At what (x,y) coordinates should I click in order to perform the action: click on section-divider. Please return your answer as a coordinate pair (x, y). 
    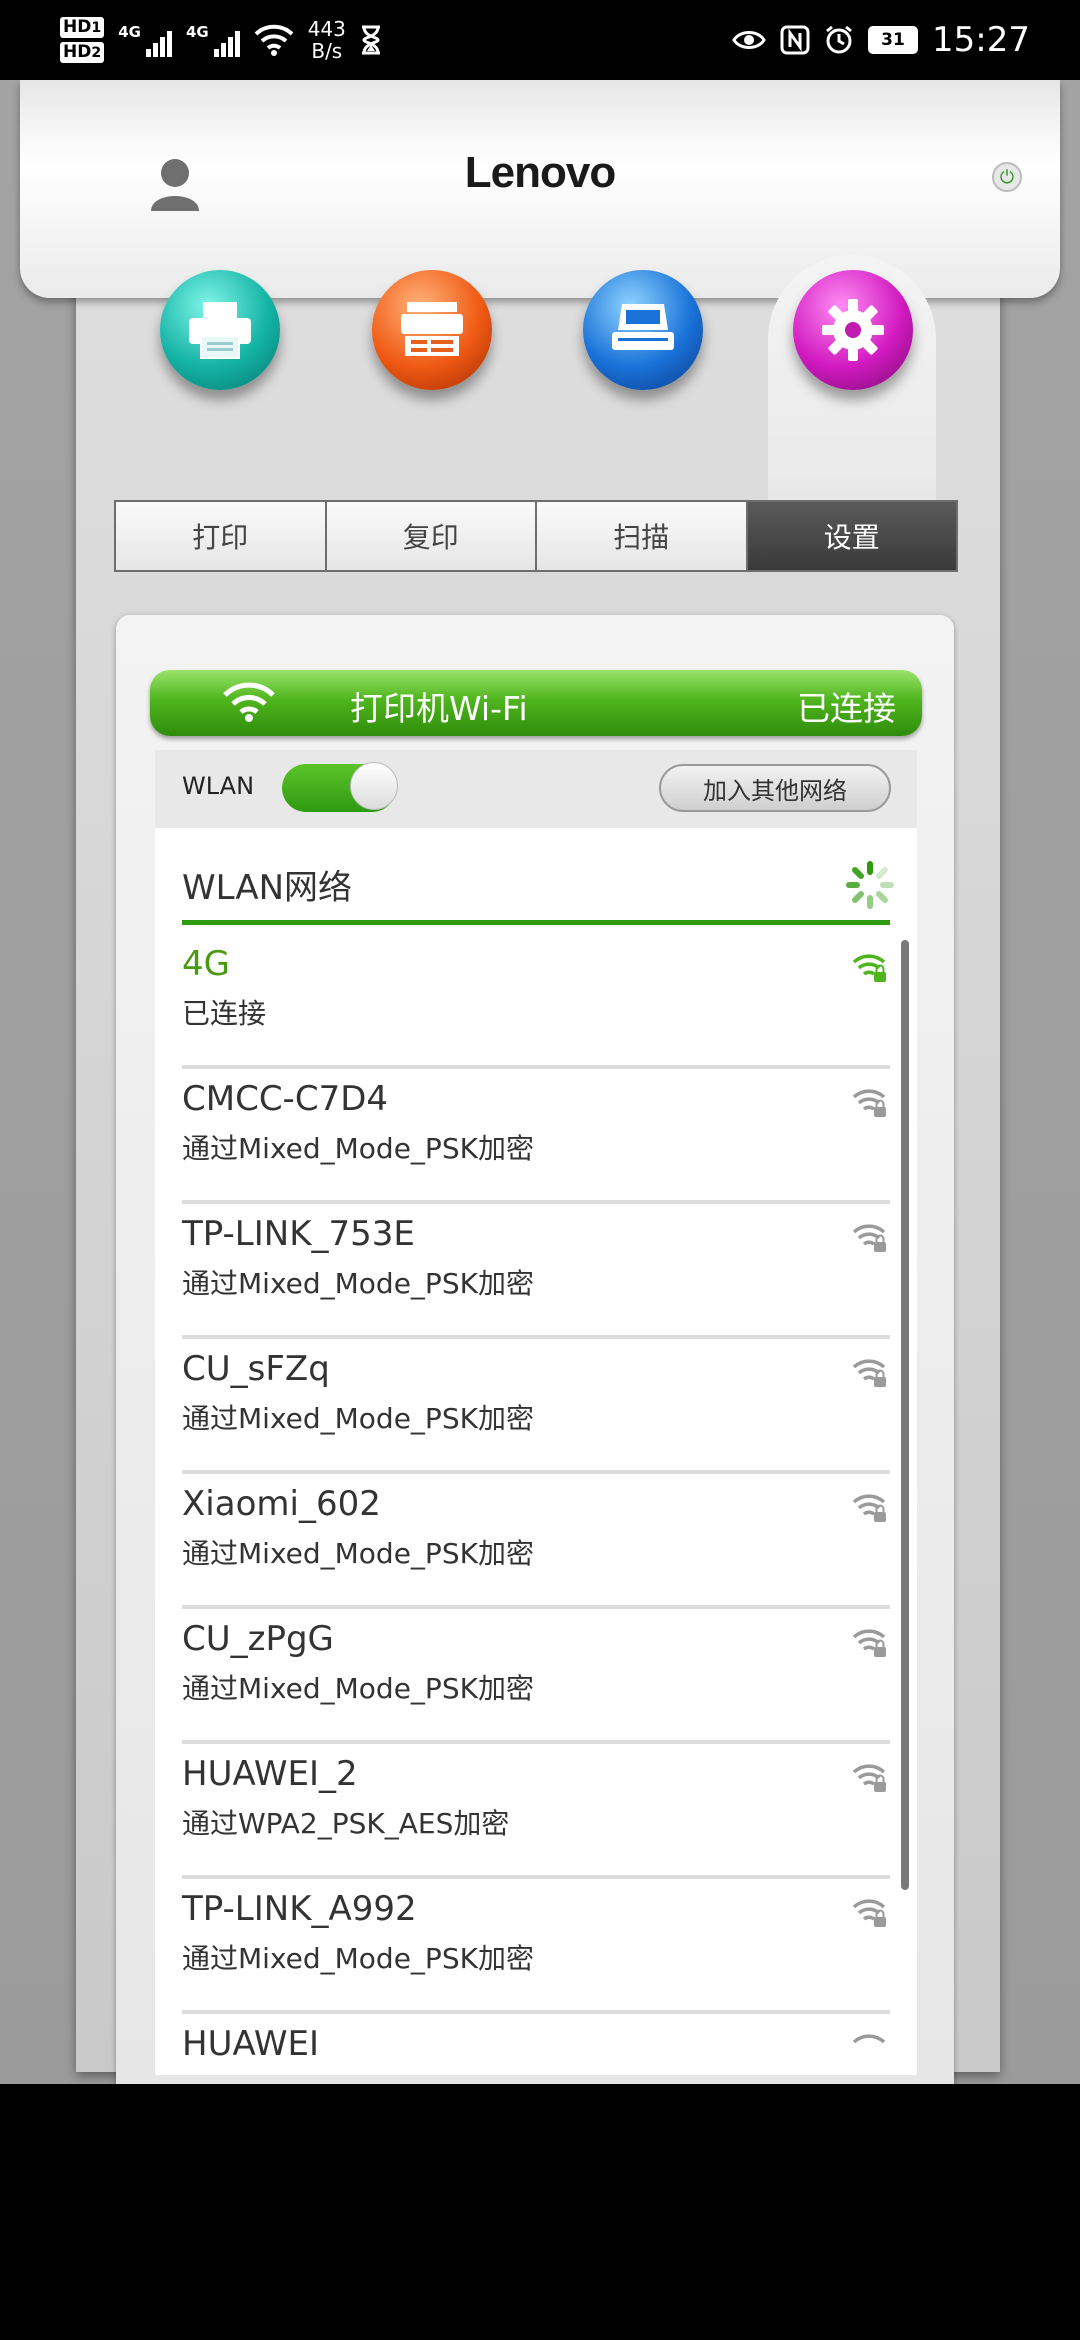
    Looking at the image, I should click on (536, 922).